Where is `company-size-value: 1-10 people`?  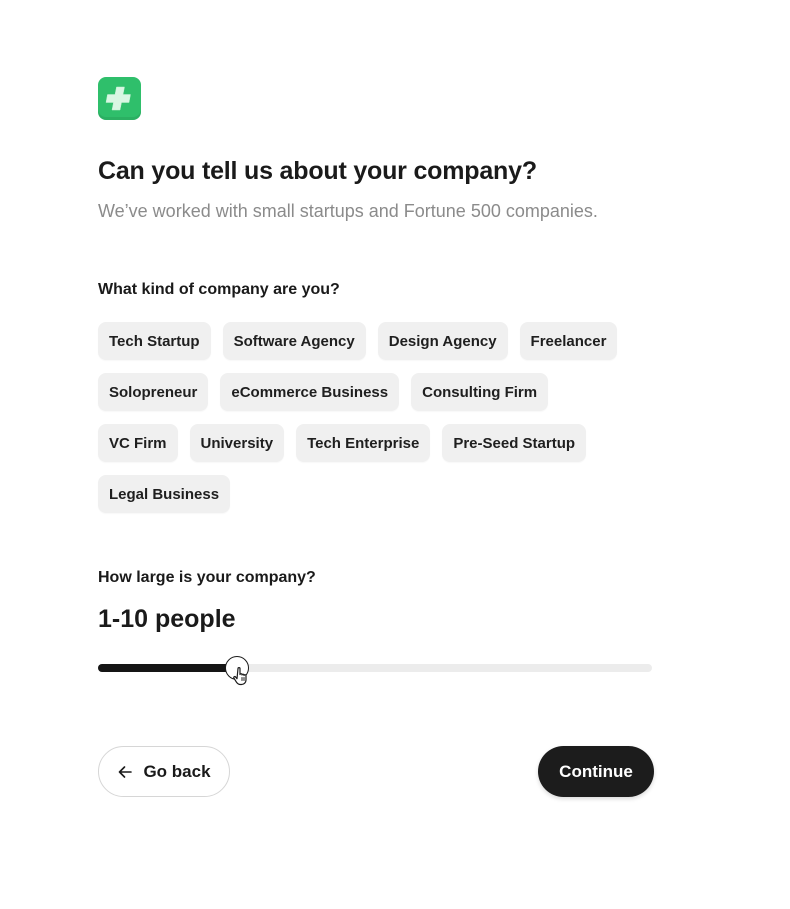
company-size-value: 1-10 people is located at coordinates (167, 619).